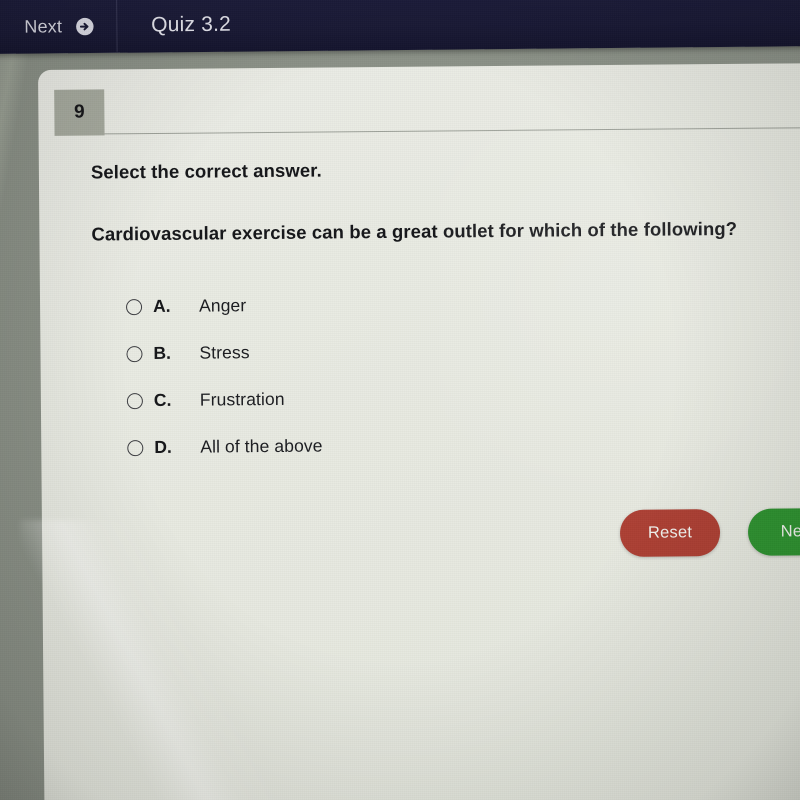 This screenshot has height=800, width=800. What do you see at coordinates (134, 353) in the screenshot?
I see `radio-button-b` at bounding box center [134, 353].